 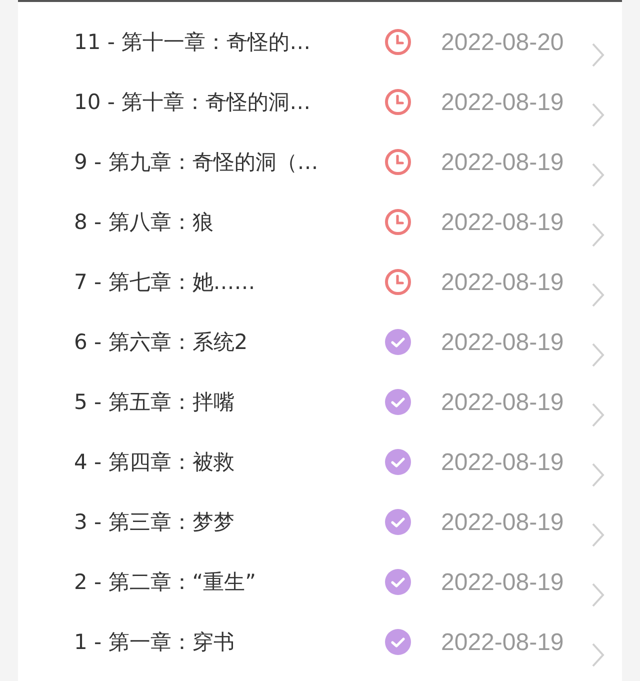 What do you see at coordinates (161, 342) in the screenshot?
I see `chapter-title: 6 - 第六章：系统2` at bounding box center [161, 342].